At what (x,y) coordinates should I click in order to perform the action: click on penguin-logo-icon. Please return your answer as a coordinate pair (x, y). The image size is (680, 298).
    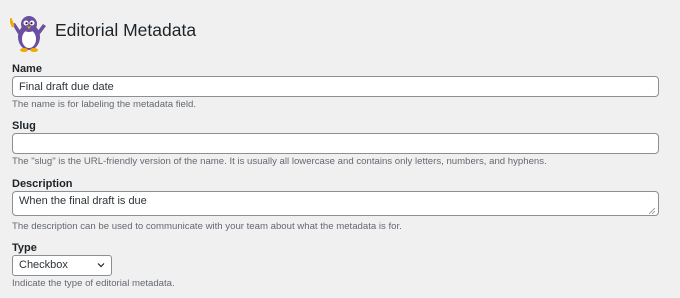
    Looking at the image, I should click on (28, 34).